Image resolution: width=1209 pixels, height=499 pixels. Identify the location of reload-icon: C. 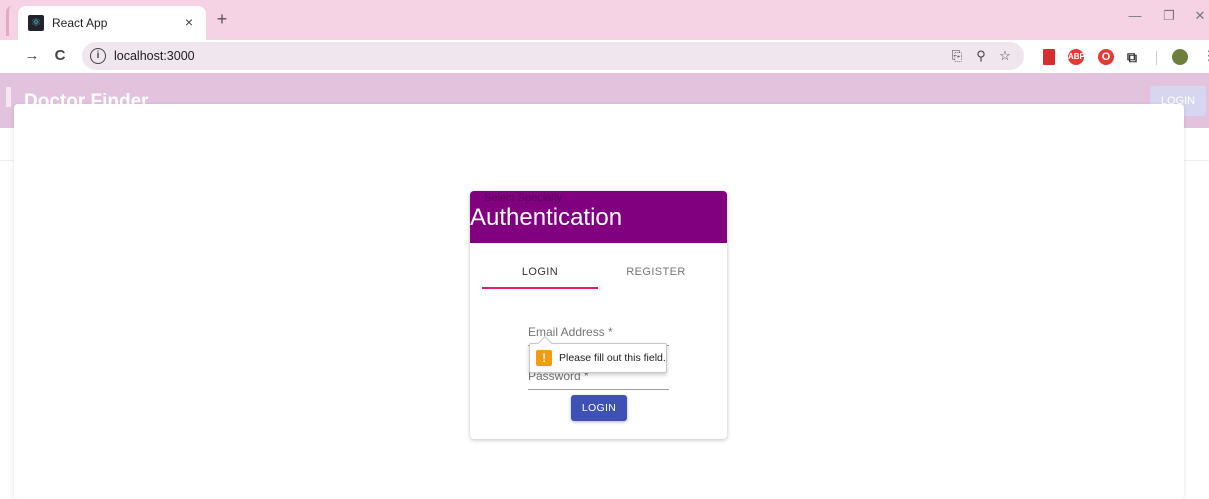
(60, 56).